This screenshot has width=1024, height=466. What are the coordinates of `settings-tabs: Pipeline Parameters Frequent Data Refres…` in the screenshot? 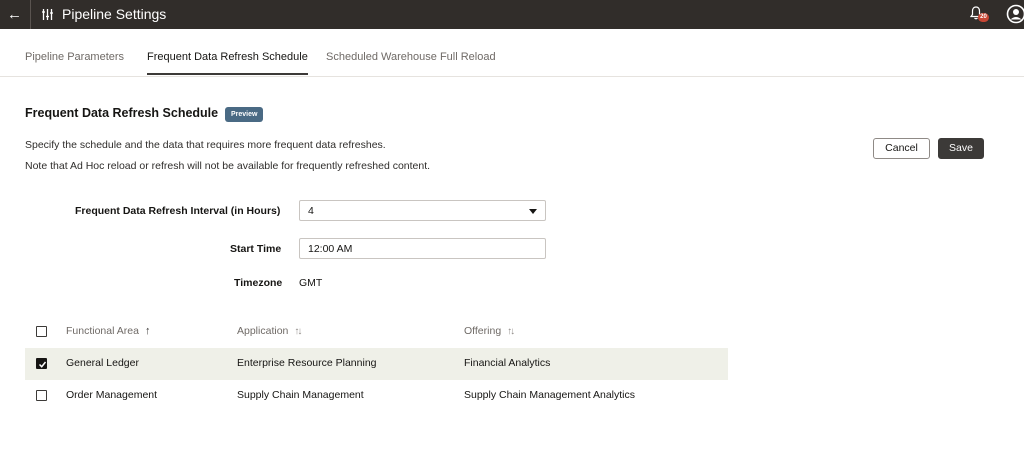 It's located at (512, 53).